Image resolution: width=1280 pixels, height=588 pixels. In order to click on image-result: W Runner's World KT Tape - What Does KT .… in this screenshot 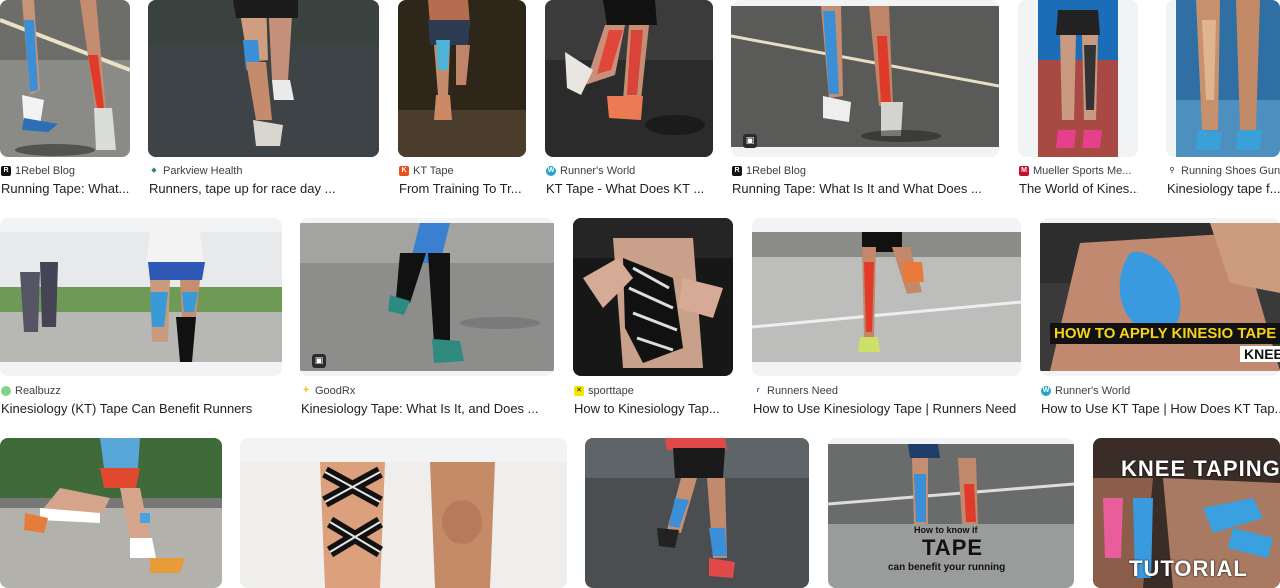, I will do `click(629, 100)`.